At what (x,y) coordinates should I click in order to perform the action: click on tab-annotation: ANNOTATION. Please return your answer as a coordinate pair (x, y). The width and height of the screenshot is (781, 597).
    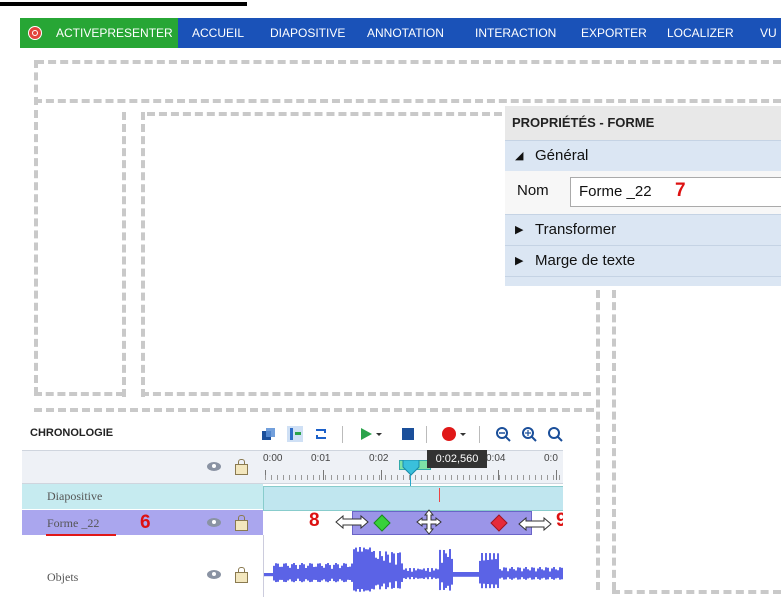
    Looking at the image, I should click on (405, 33).